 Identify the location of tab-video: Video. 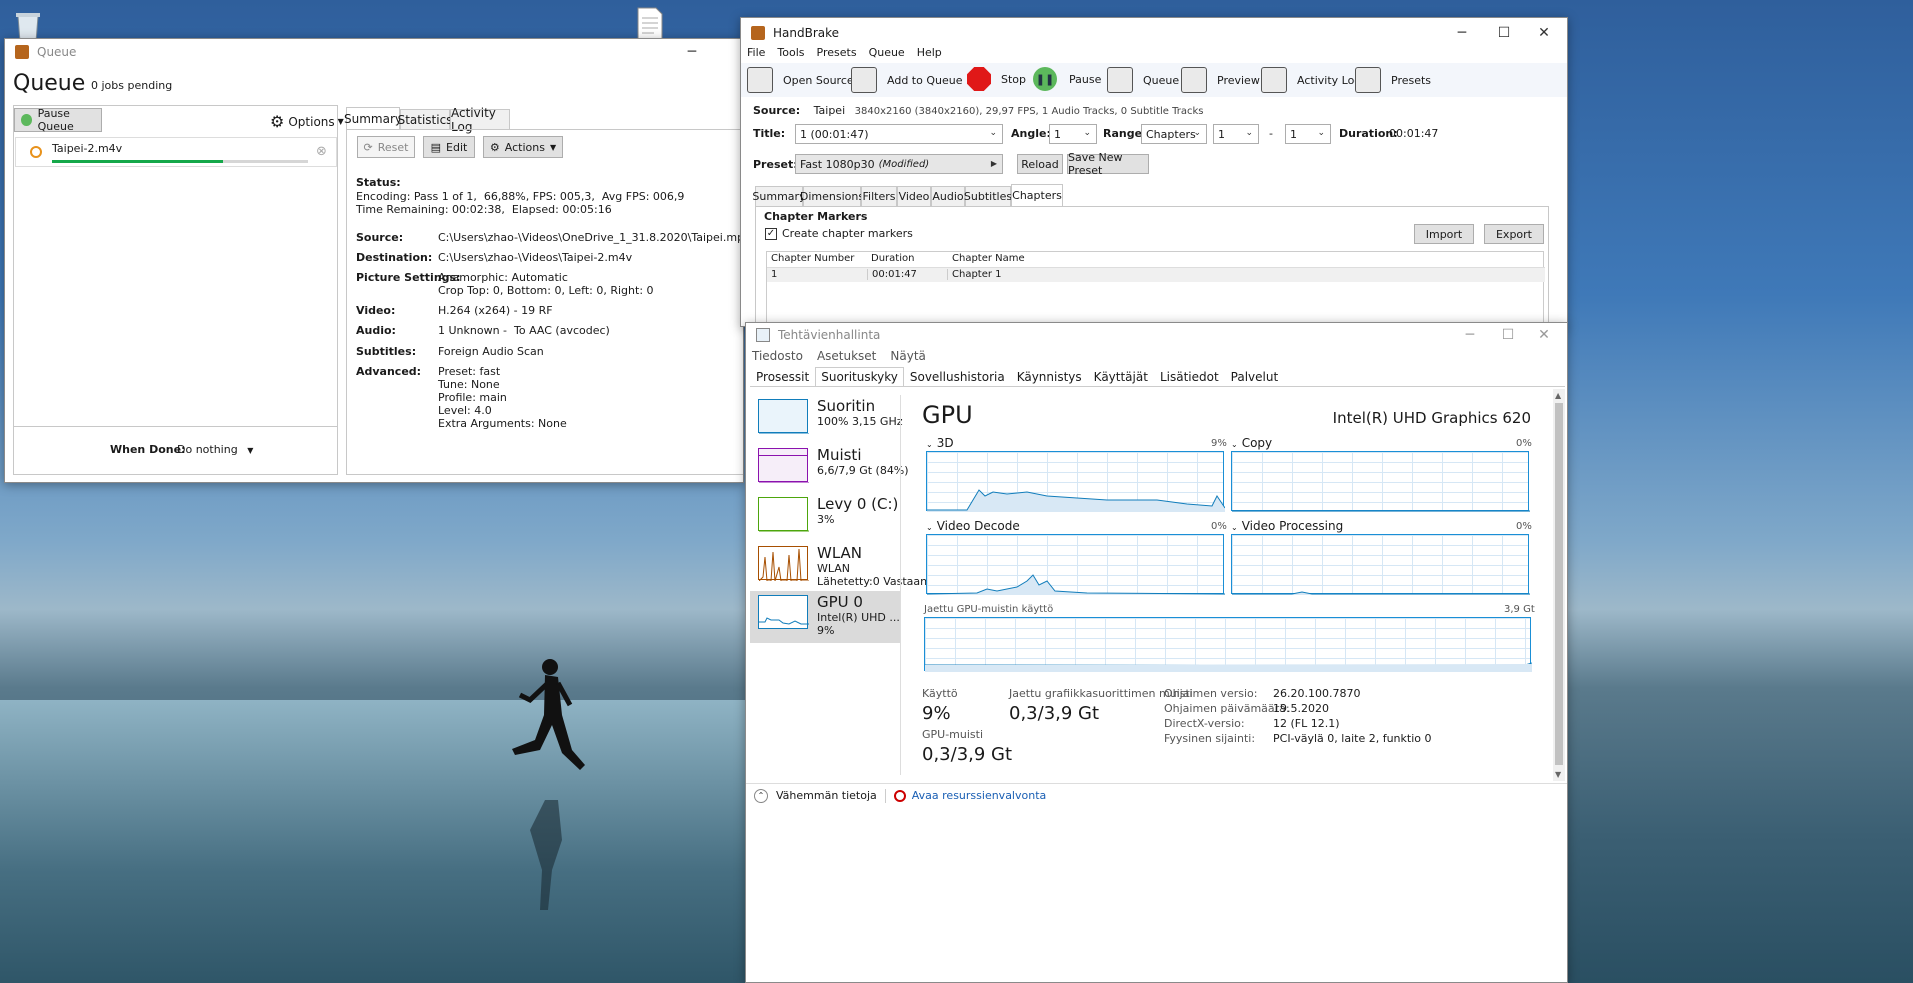
(914, 196).